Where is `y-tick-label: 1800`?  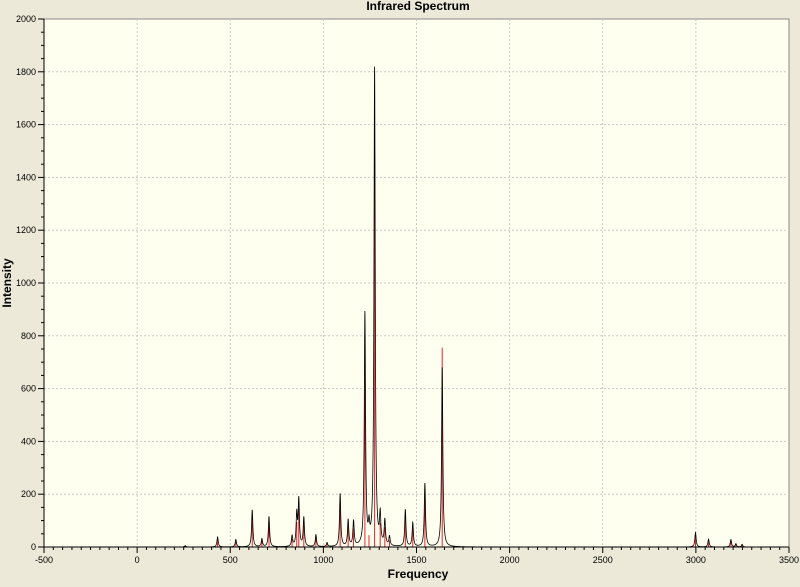
y-tick-label: 1800 is located at coordinates (26, 72).